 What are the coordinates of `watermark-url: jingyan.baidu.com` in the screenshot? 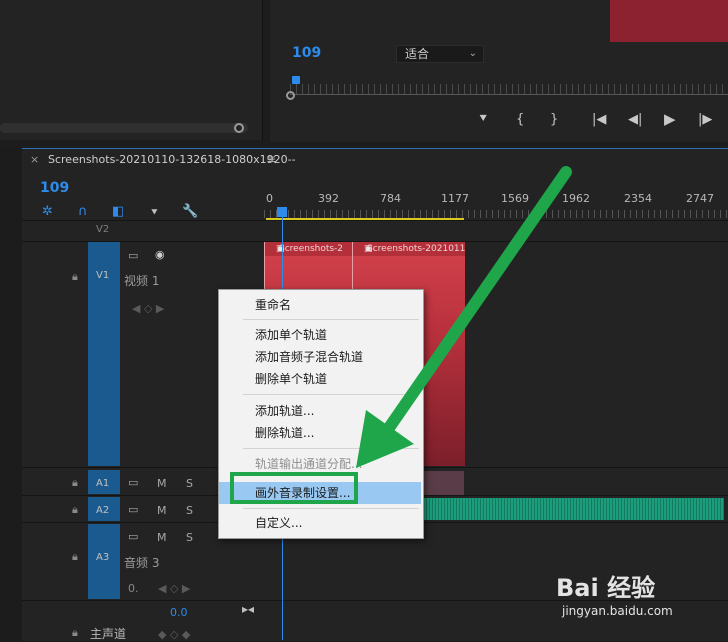 It's located at (617, 611).